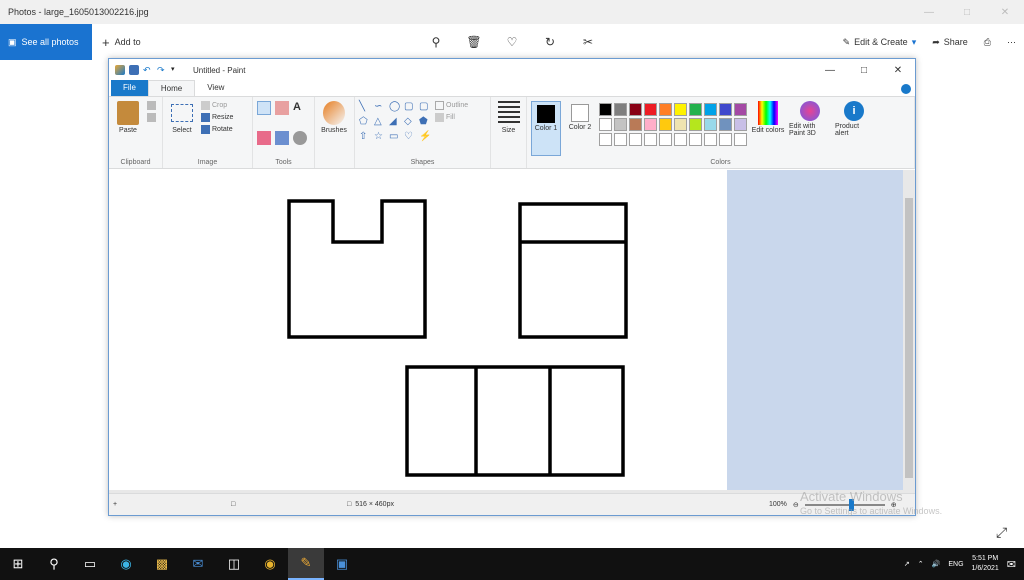 This screenshot has height=580, width=1024. What do you see at coordinates (126, 564) in the screenshot?
I see `edge-icon: ◉` at bounding box center [126, 564].